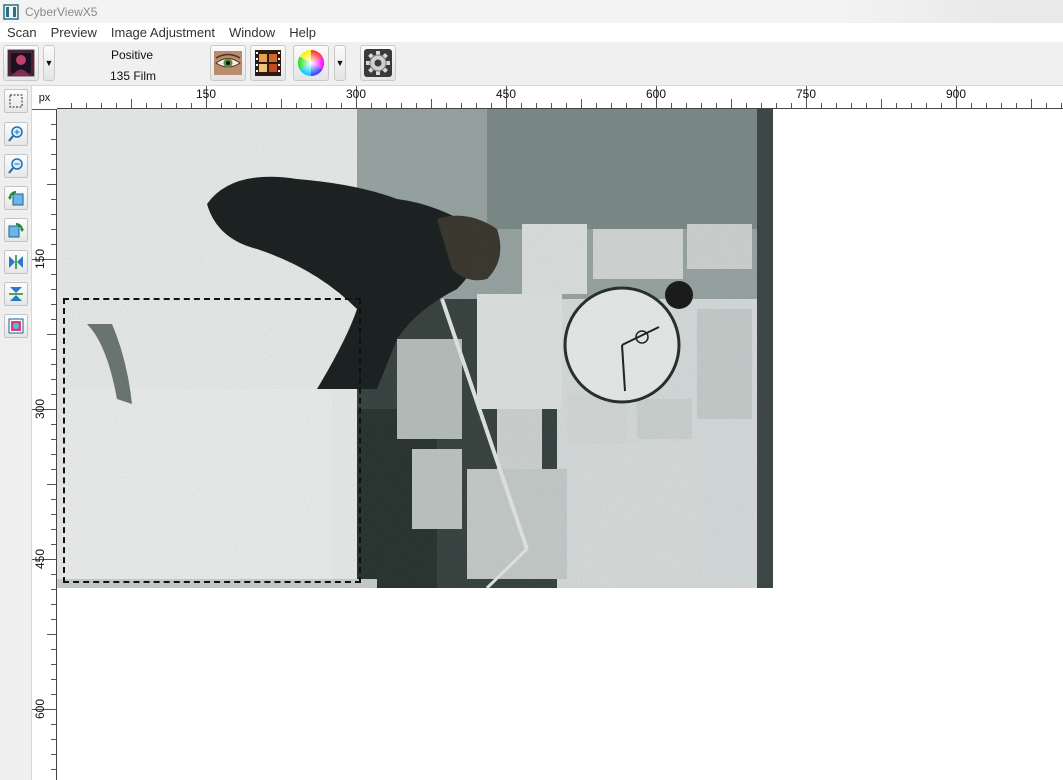 The width and height of the screenshot is (1063, 780). What do you see at coordinates (531, 11) in the screenshot?
I see `title-bar: CyberViewX5` at bounding box center [531, 11].